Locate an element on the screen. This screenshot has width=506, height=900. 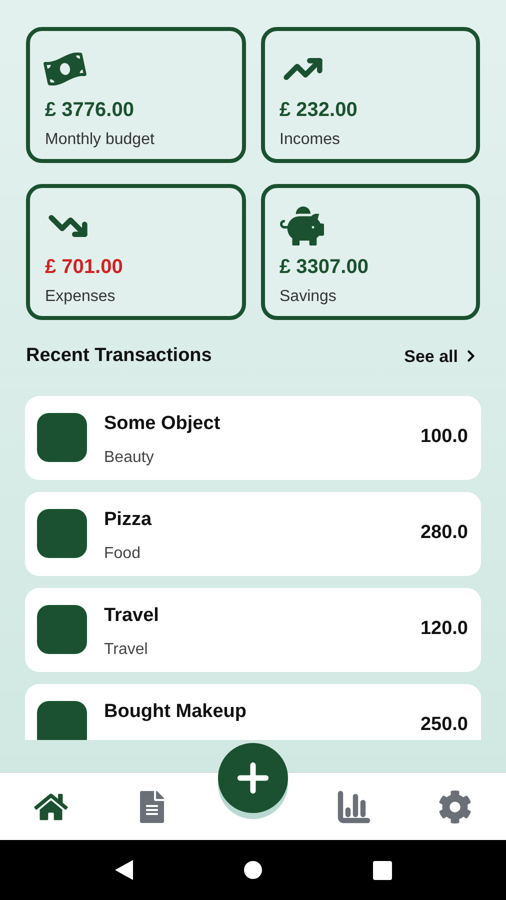
amount: £ 3307.00 is located at coordinates (325, 267).